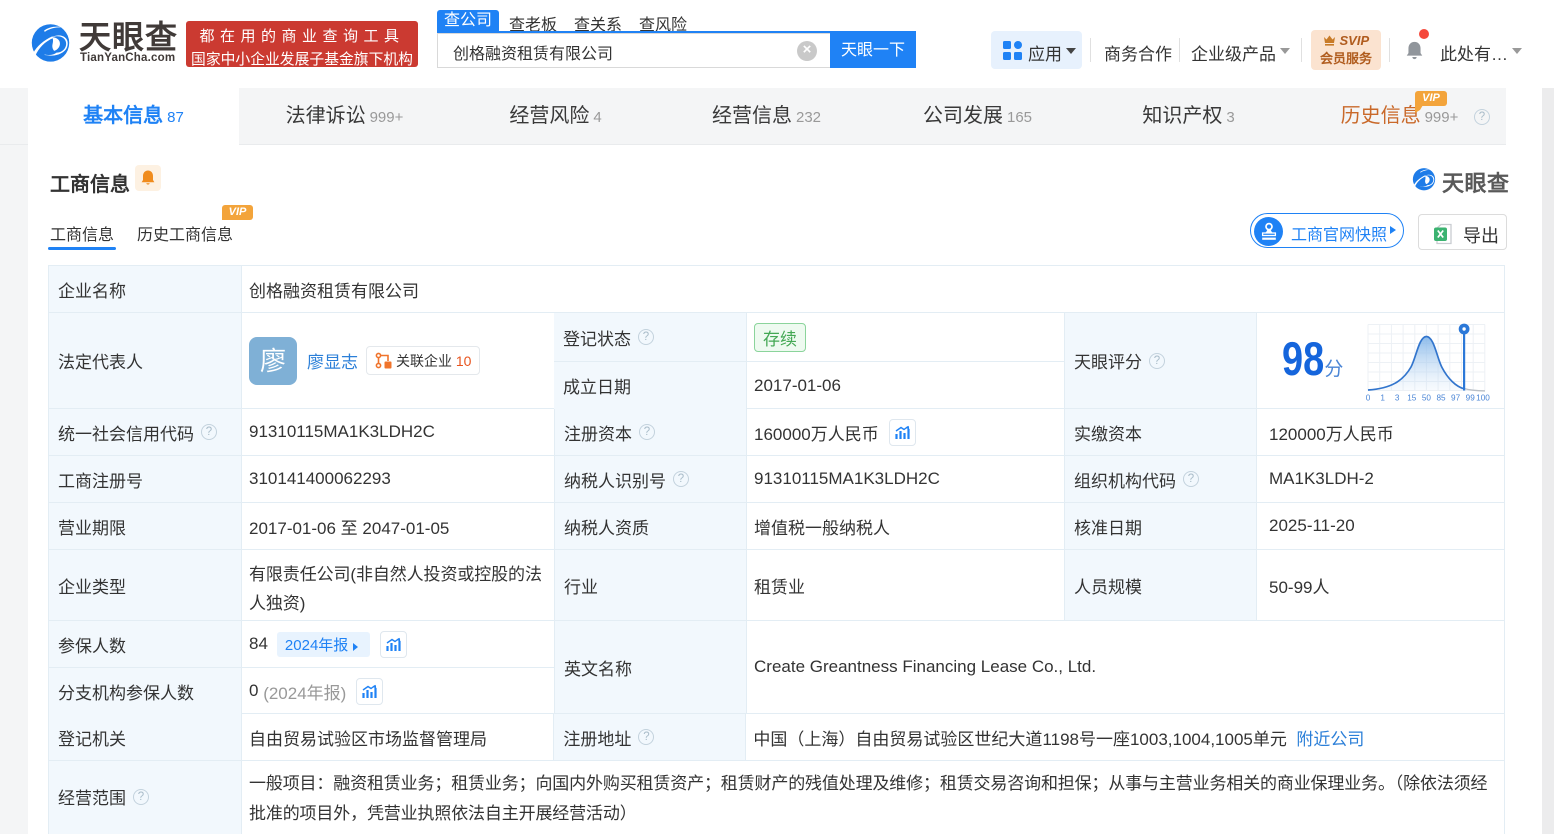 The width and height of the screenshot is (1554, 834). Describe the element at coordinates (1456, 398) in the screenshot. I see `svg-text: 97` at that location.